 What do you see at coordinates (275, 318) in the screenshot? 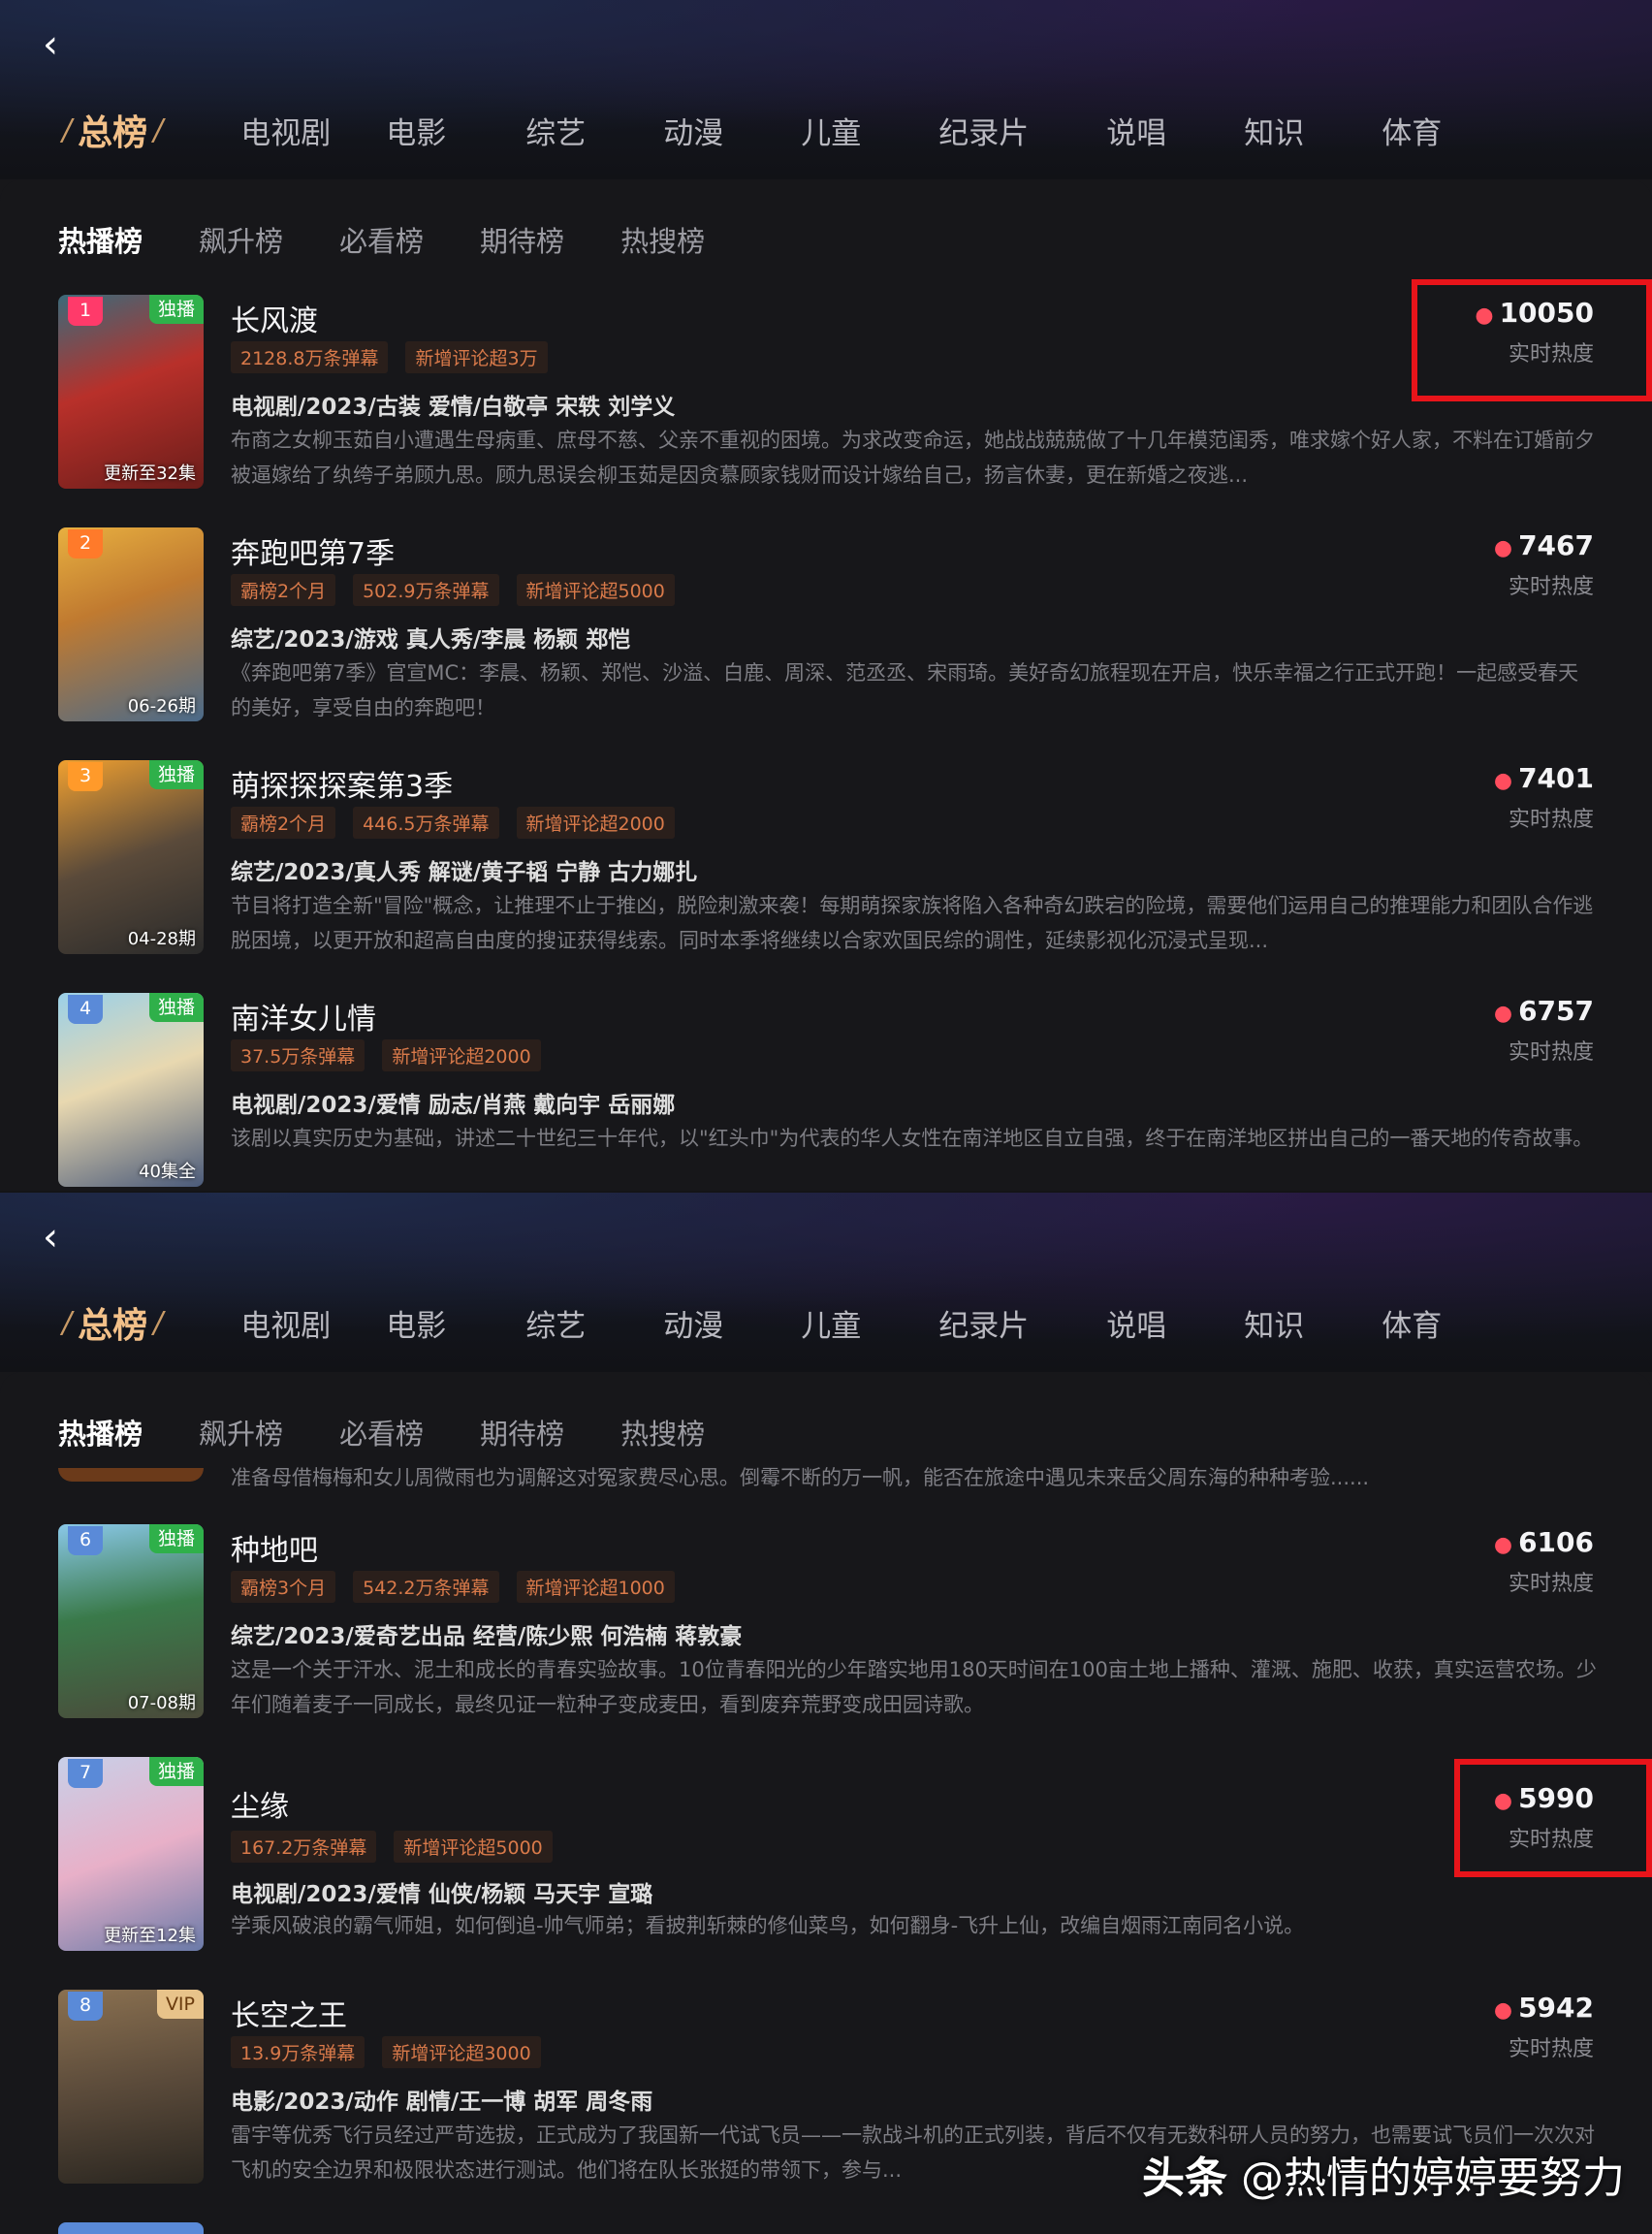
I see `item-title: 长风渡` at bounding box center [275, 318].